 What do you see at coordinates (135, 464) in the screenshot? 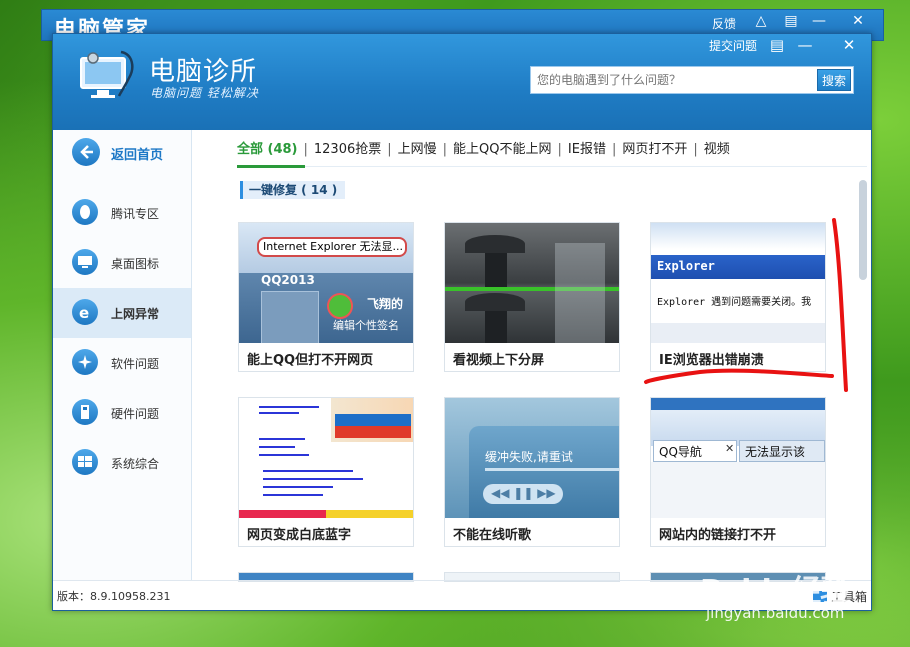
I see `sidebar-item-label: 系统综合` at bounding box center [135, 464].